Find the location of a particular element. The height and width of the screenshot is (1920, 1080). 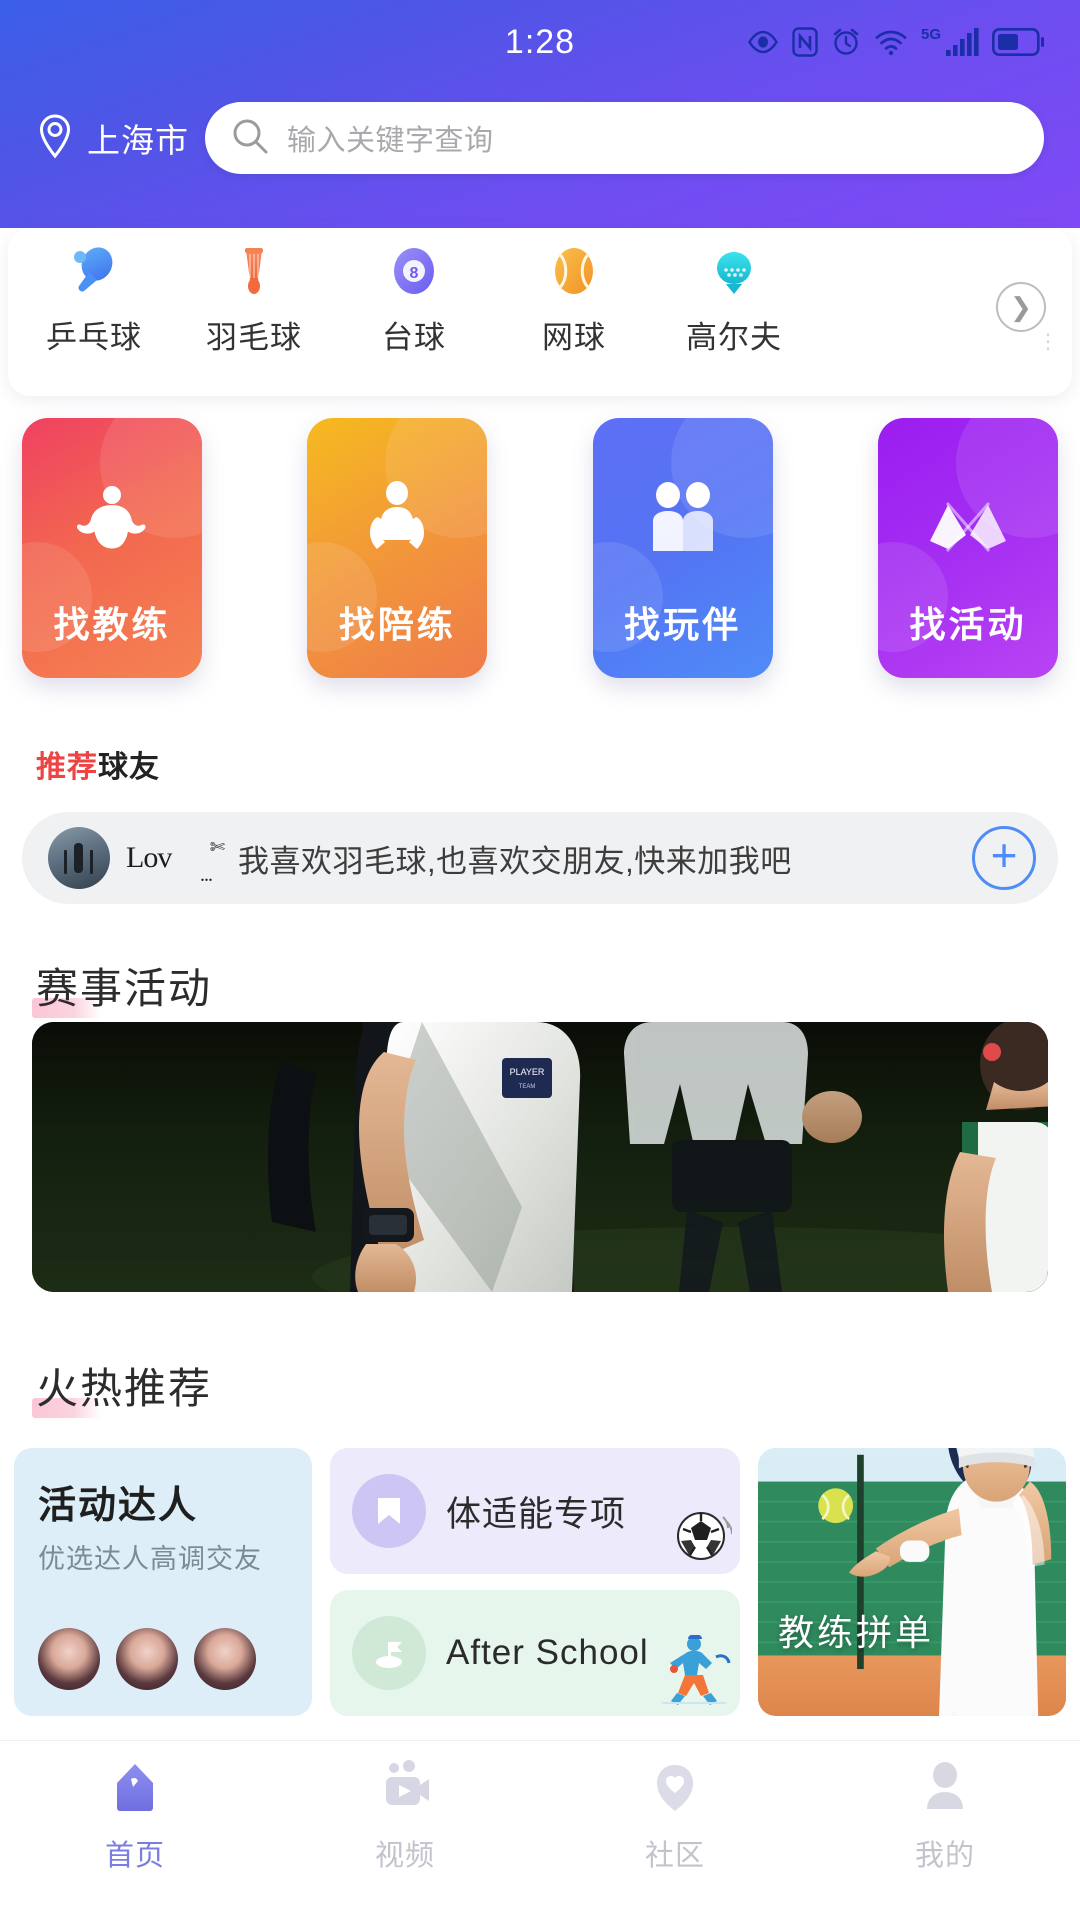

category-item-table-tennis: 乒乓球 is located at coordinates (94, 292).